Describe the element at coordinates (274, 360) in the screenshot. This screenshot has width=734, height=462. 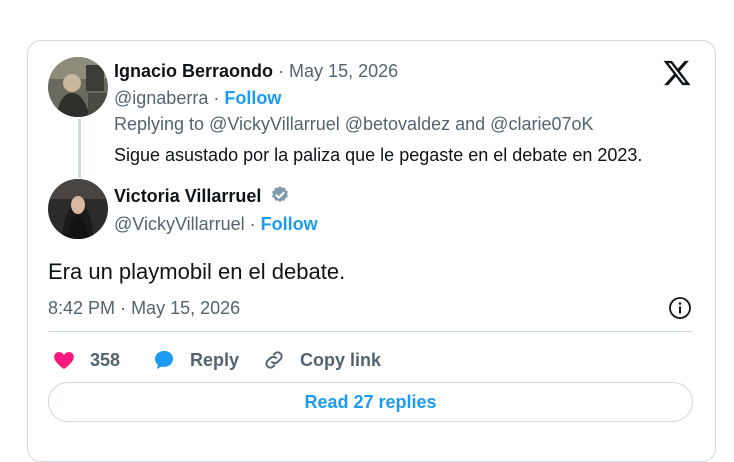
I see `link-icon` at that location.